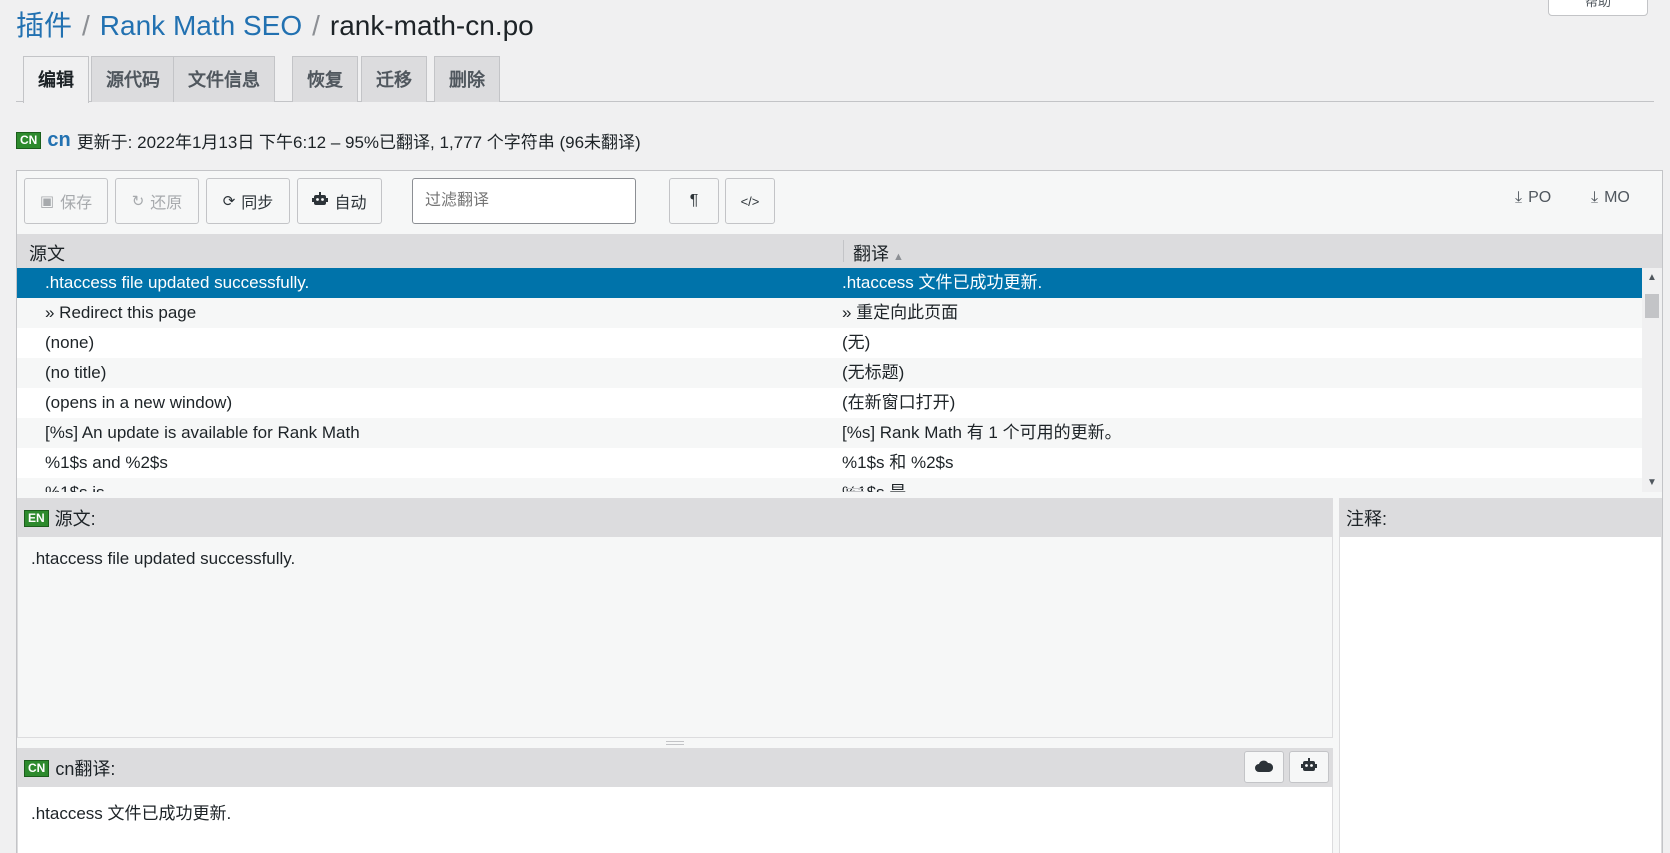 The width and height of the screenshot is (1670, 853). What do you see at coordinates (325, 79) in the screenshot?
I see `tab-restore: 恢复` at bounding box center [325, 79].